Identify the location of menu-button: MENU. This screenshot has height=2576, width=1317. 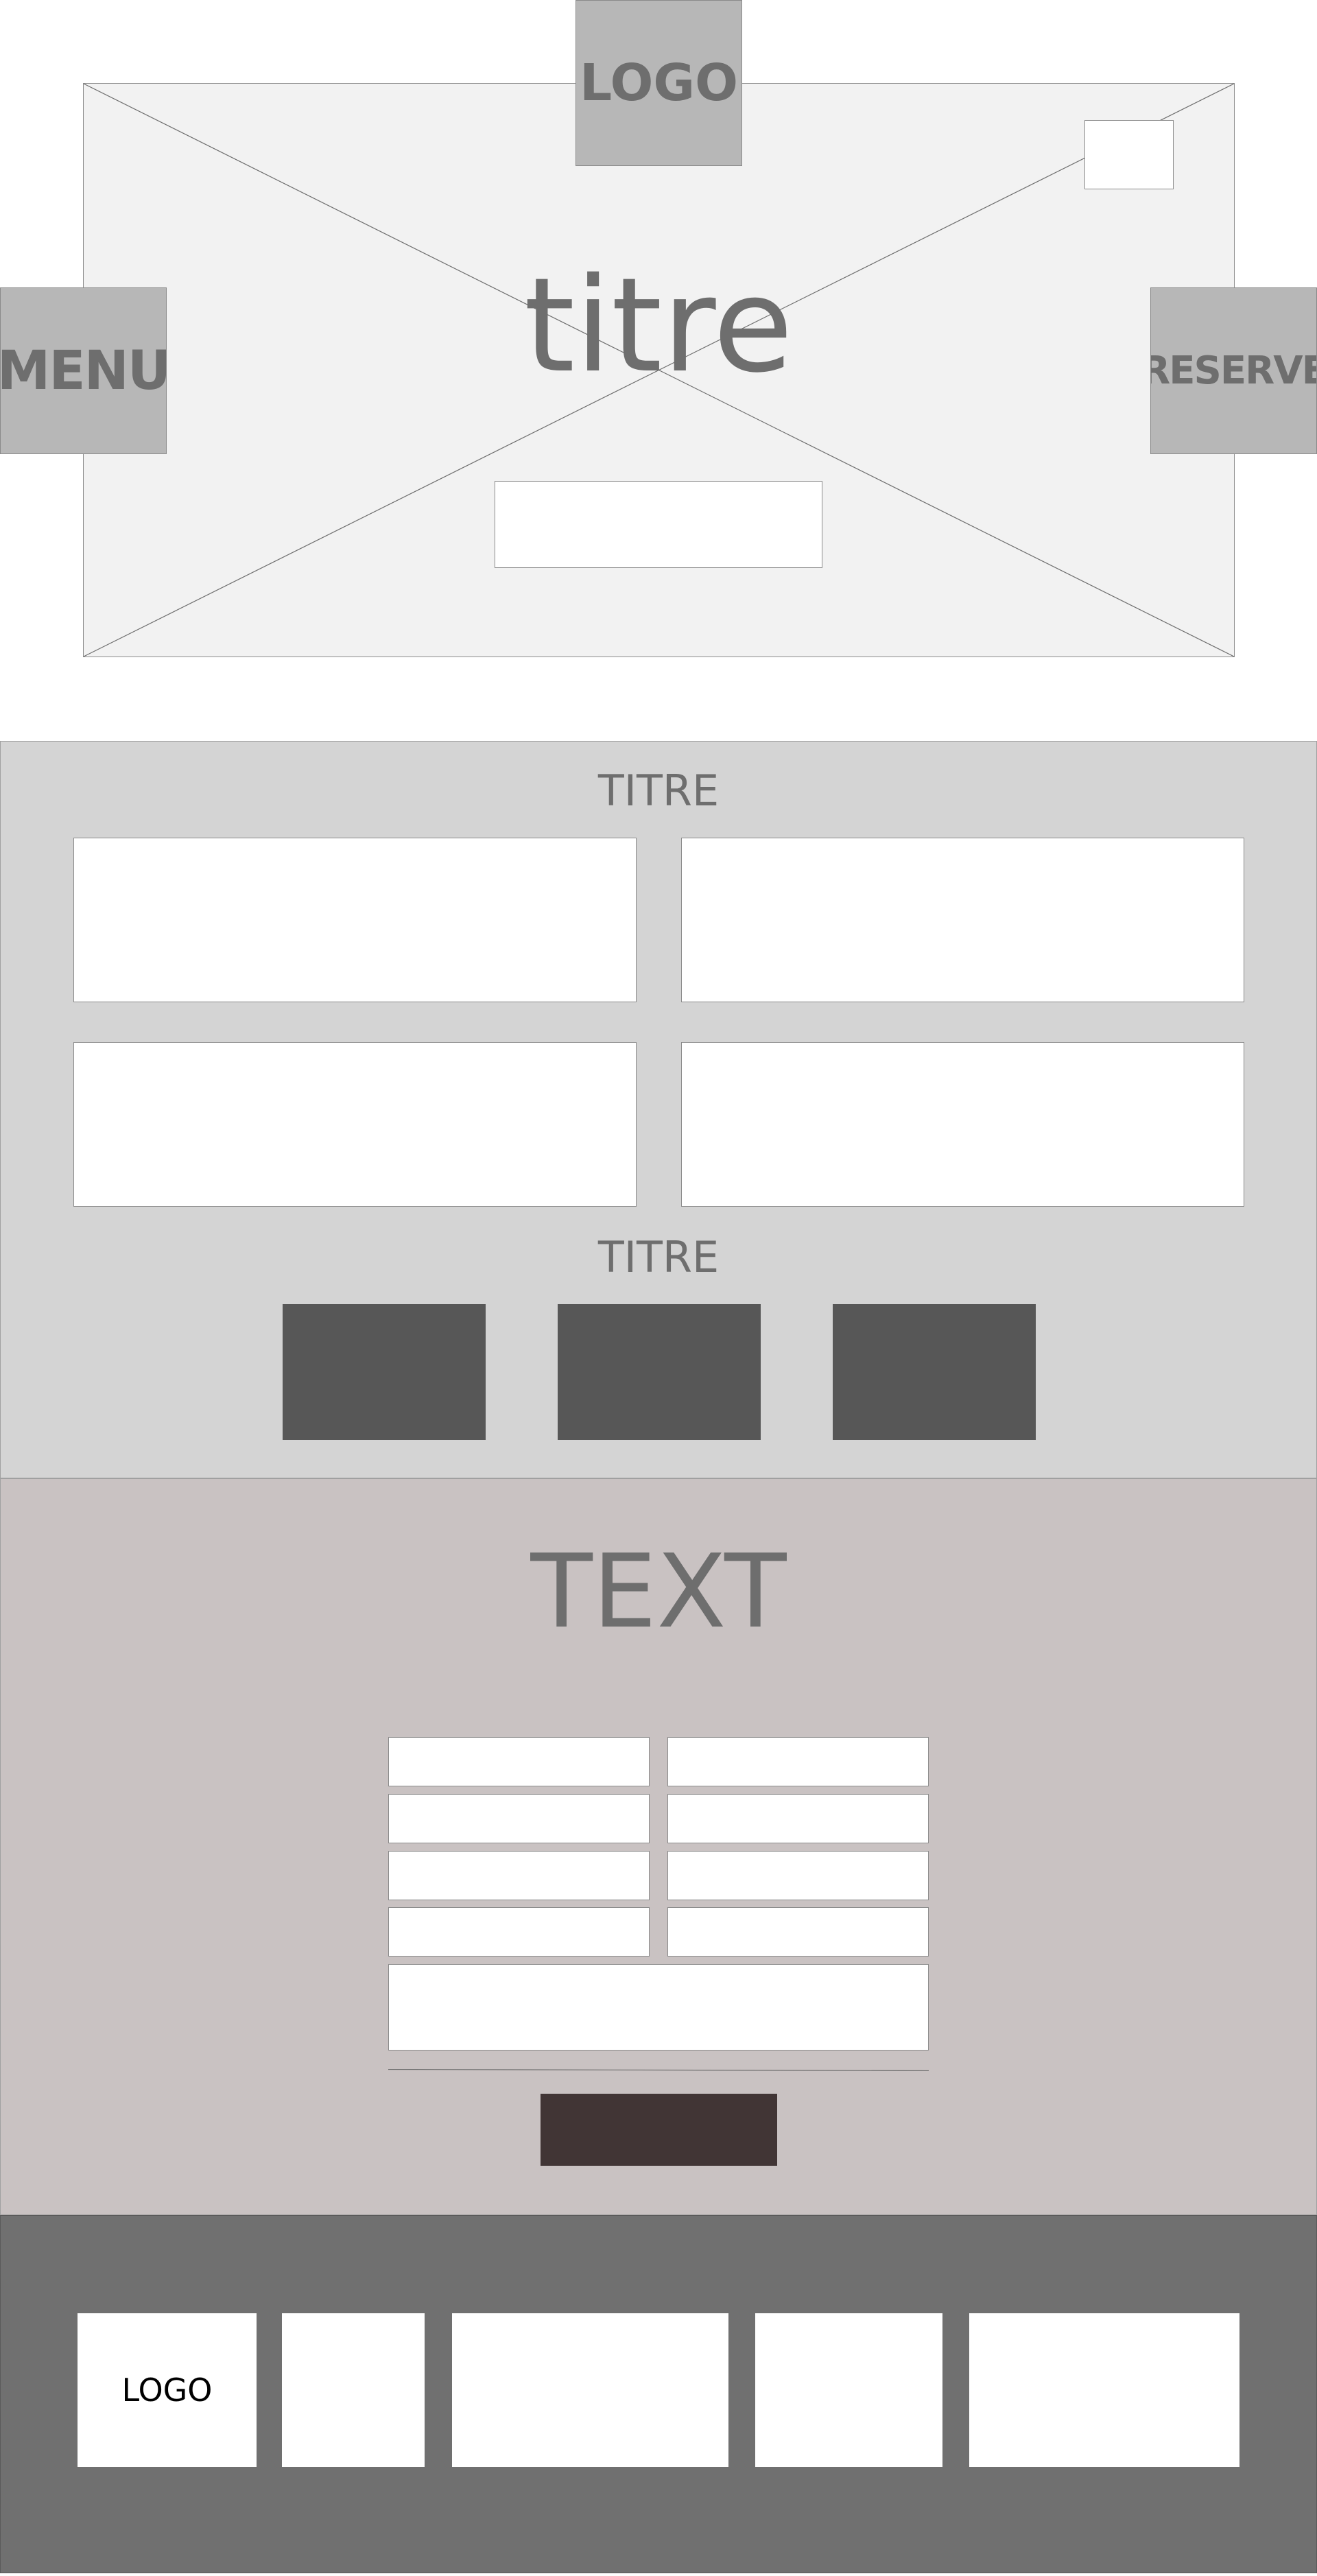
(85, 370).